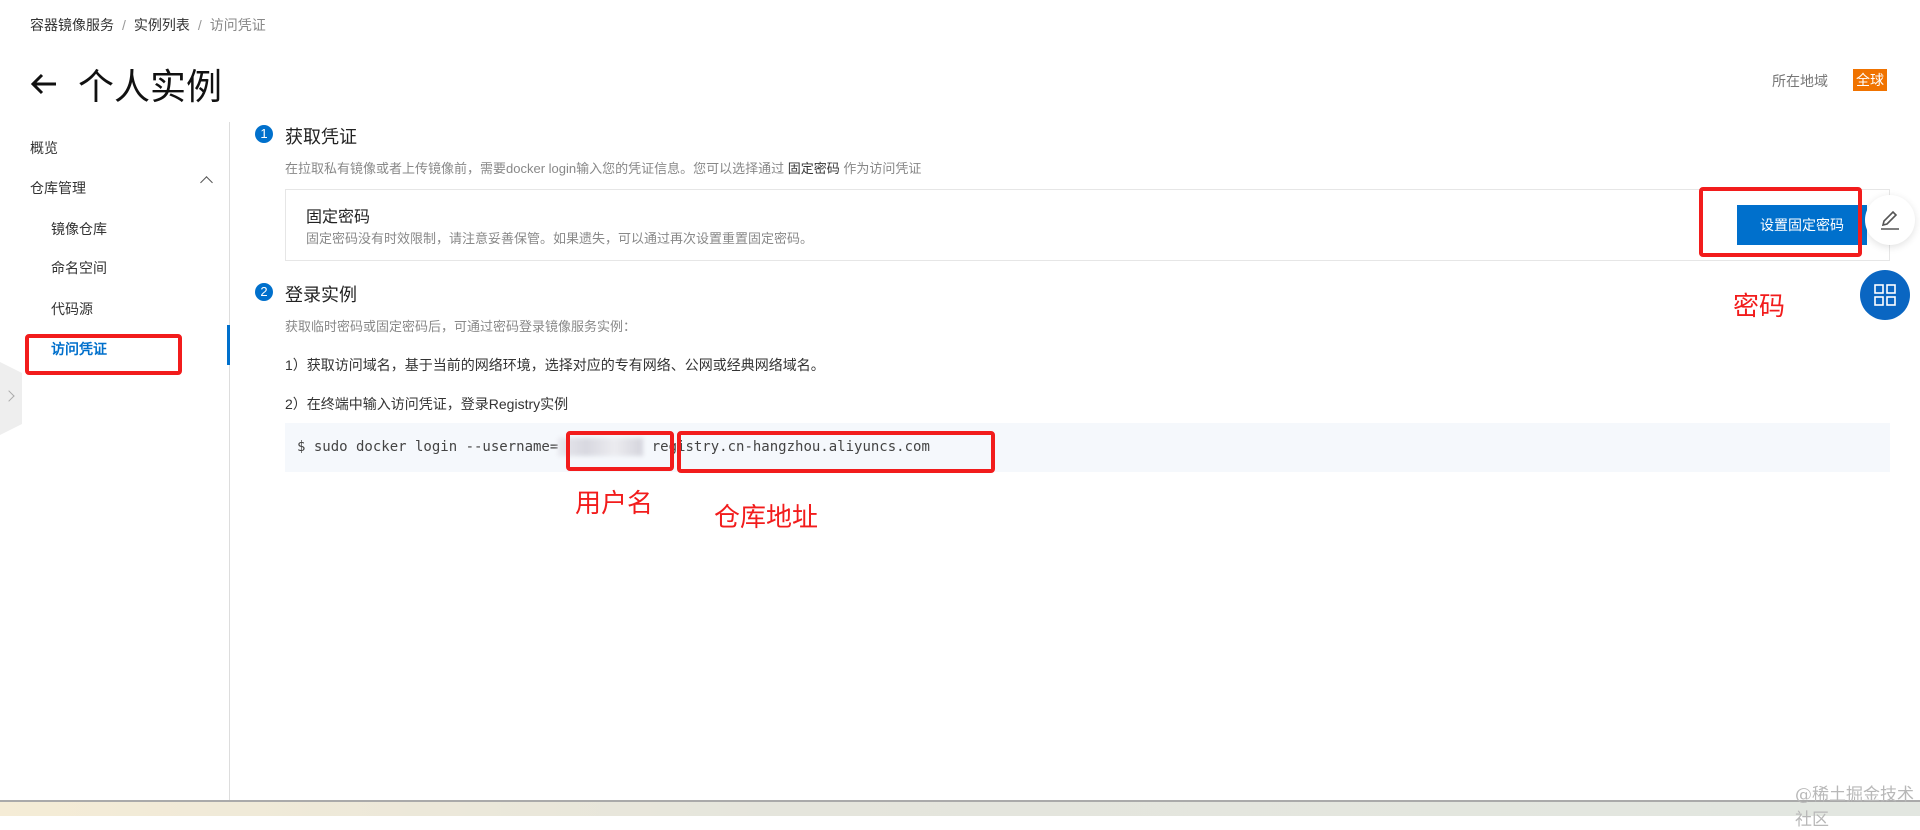 The image size is (1920, 830). I want to click on grid-icon, so click(1885, 295).